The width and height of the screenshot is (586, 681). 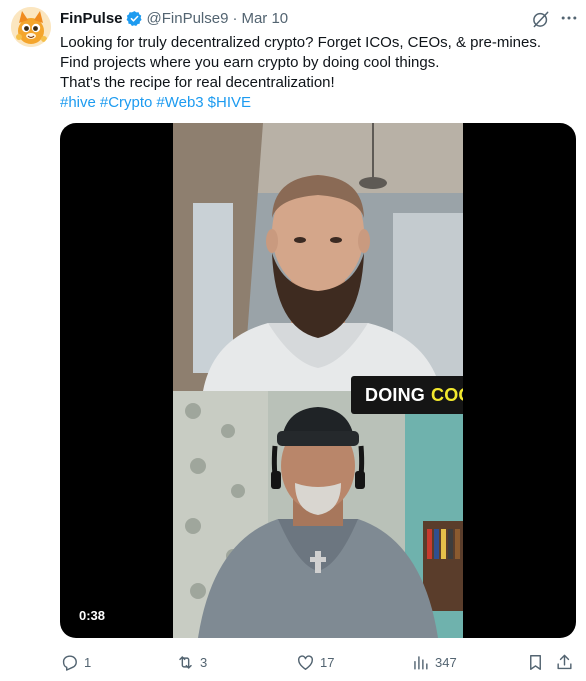 I want to click on author-name: FinPulse, so click(x=91, y=18).